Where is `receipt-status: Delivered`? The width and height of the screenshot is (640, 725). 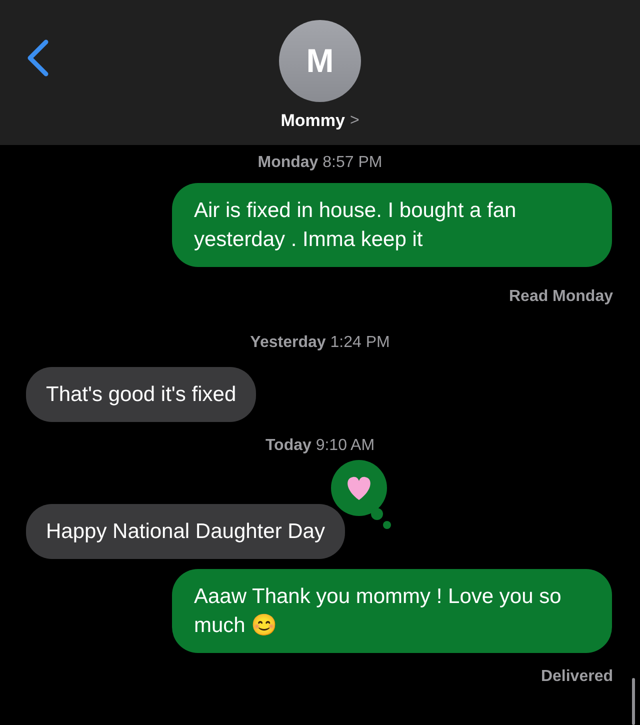 receipt-status: Delivered is located at coordinates (576, 677).